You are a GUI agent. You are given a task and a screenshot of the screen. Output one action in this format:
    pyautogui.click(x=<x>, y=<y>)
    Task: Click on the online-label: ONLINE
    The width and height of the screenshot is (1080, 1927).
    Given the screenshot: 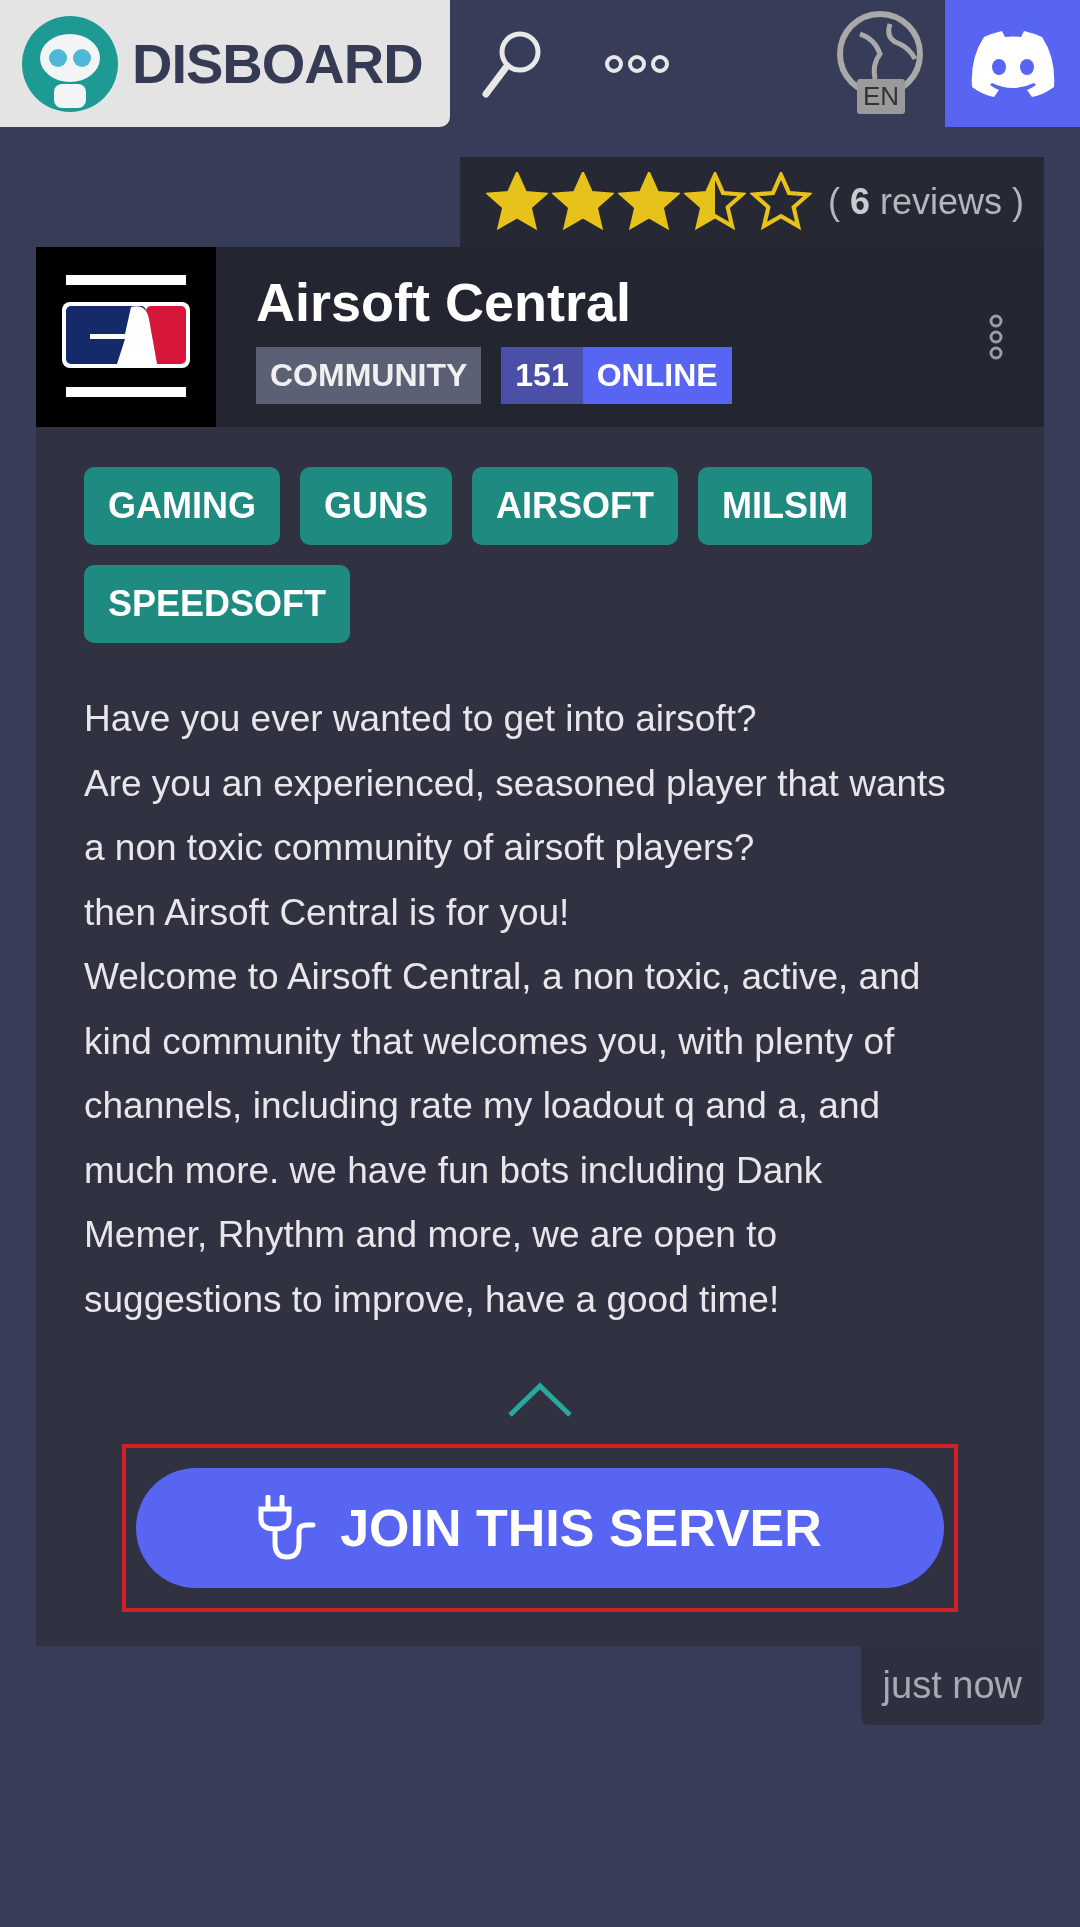 What is the action you would take?
    pyautogui.click(x=657, y=375)
    